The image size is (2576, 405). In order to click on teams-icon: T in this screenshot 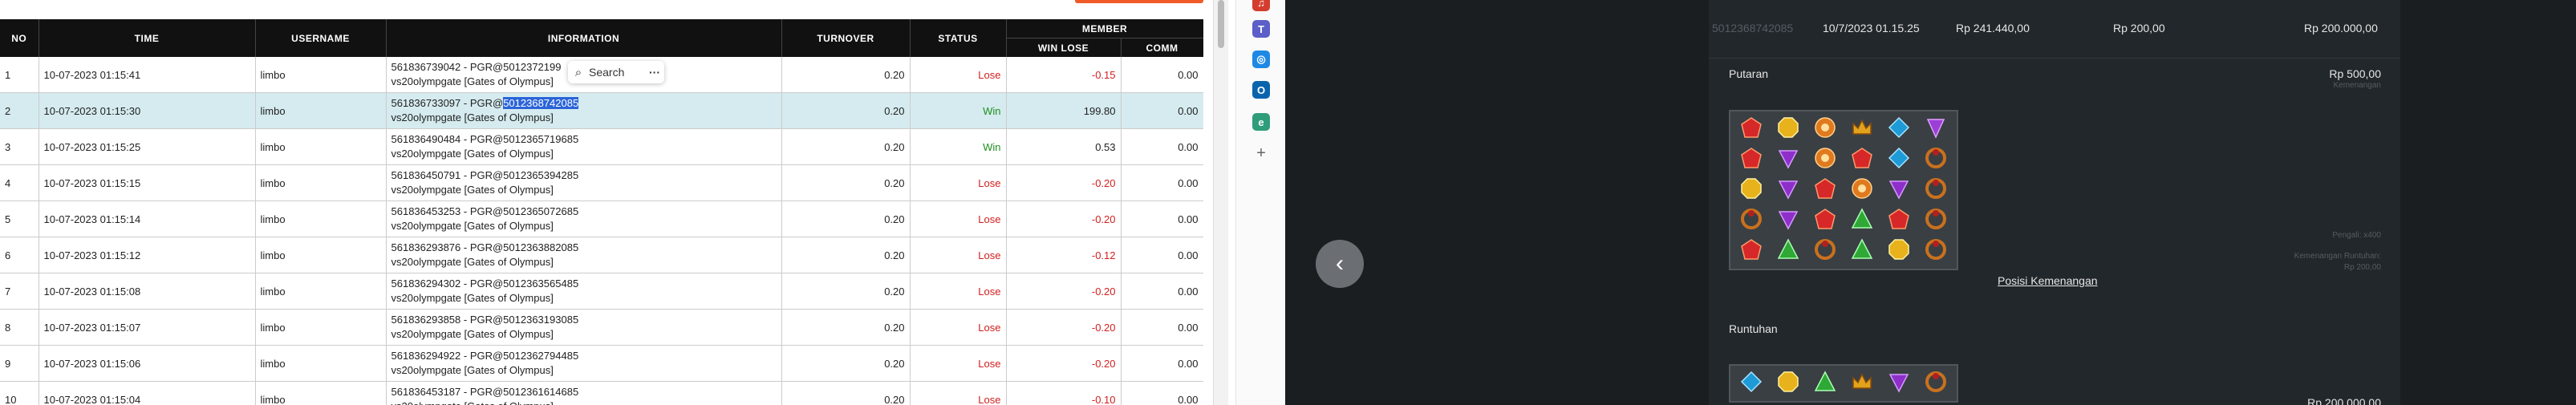, I will do `click(1261, 29)`.